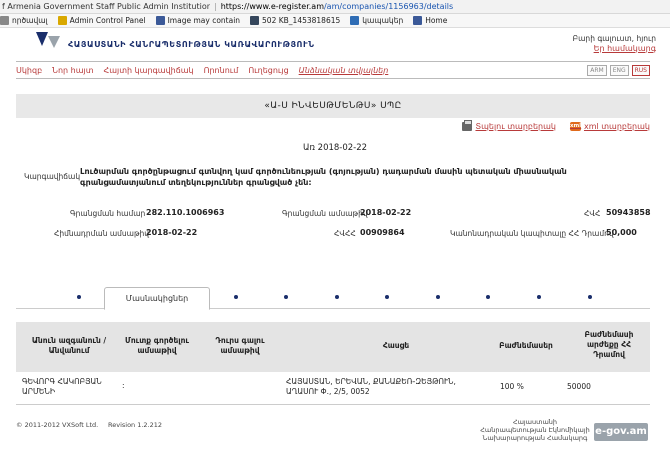  I want to click on tumblr-icon, so click(255, 20).